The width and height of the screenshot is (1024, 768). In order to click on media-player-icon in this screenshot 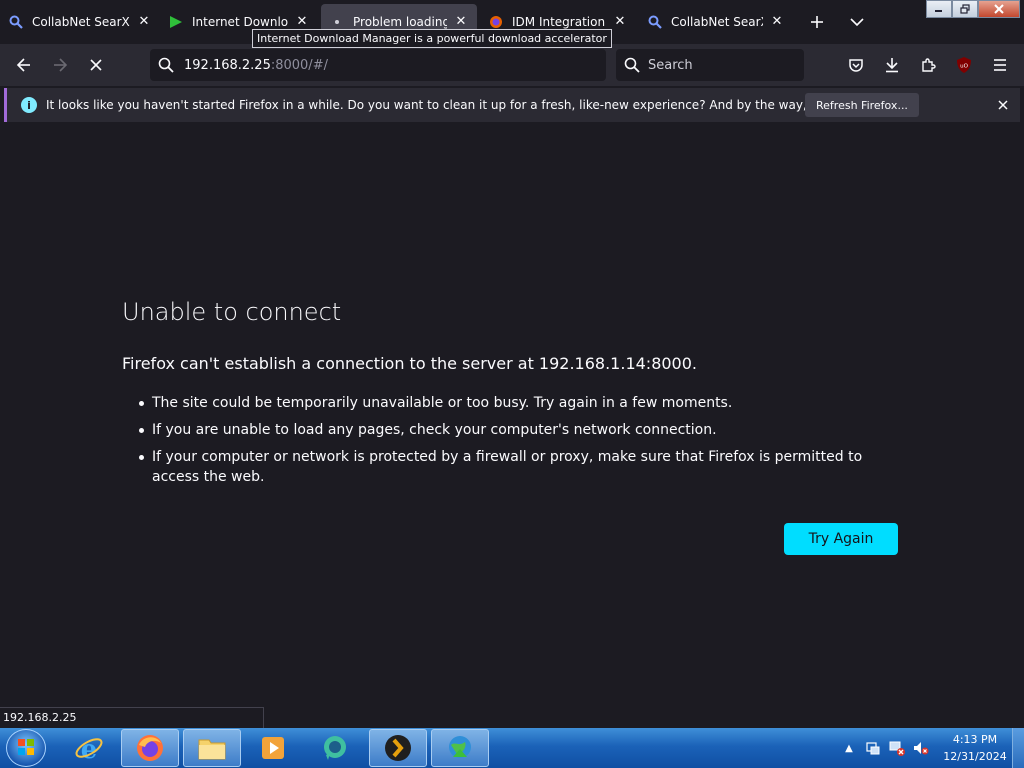, I will do `click(273, 748)`.